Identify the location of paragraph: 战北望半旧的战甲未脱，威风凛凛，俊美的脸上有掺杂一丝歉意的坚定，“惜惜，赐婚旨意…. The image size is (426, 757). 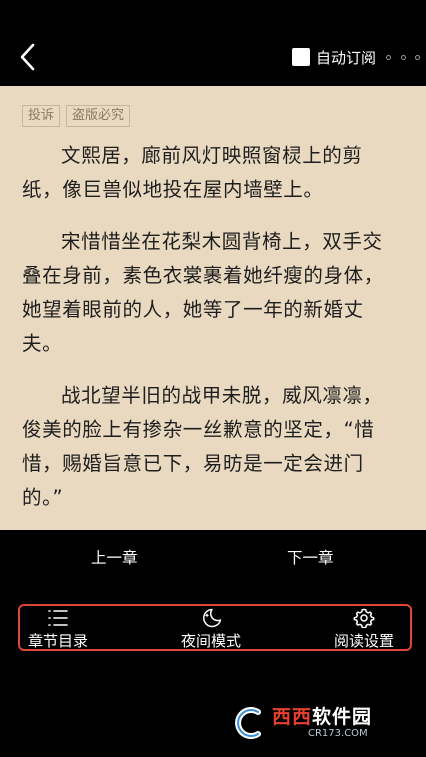
(202, 446).